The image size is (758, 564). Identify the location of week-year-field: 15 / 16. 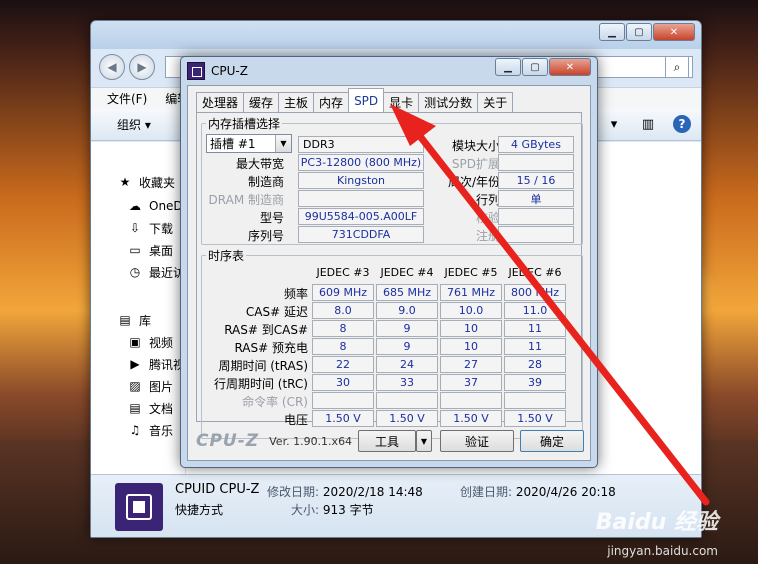
(536, 180).